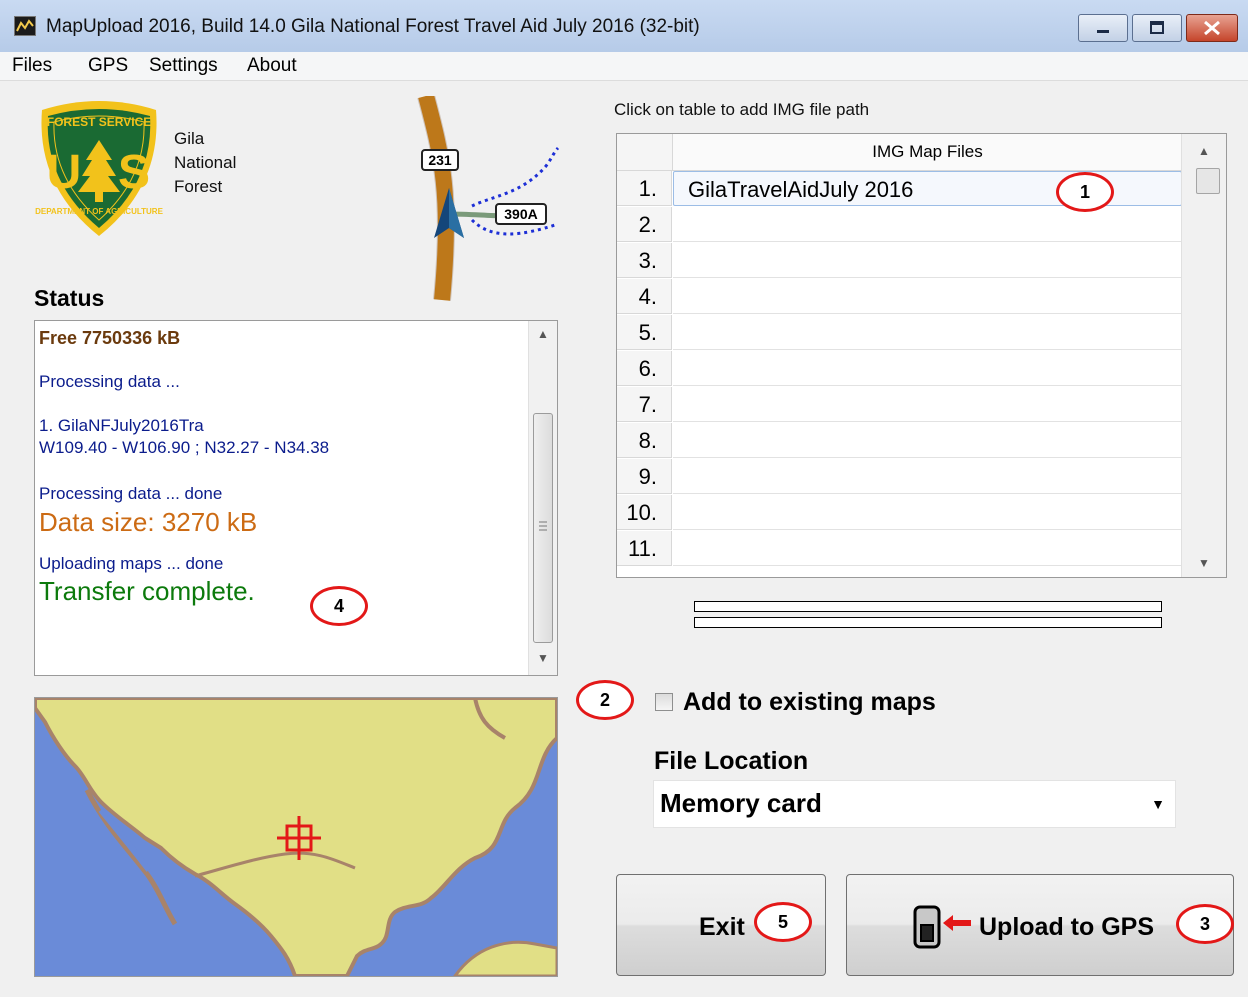 Image resolution: width=1248 pixels, height=997 pixels. What do you see at coordinates (645, 152) in the screenshot?
I see `grid-corner` at bounding box center [645, 152].